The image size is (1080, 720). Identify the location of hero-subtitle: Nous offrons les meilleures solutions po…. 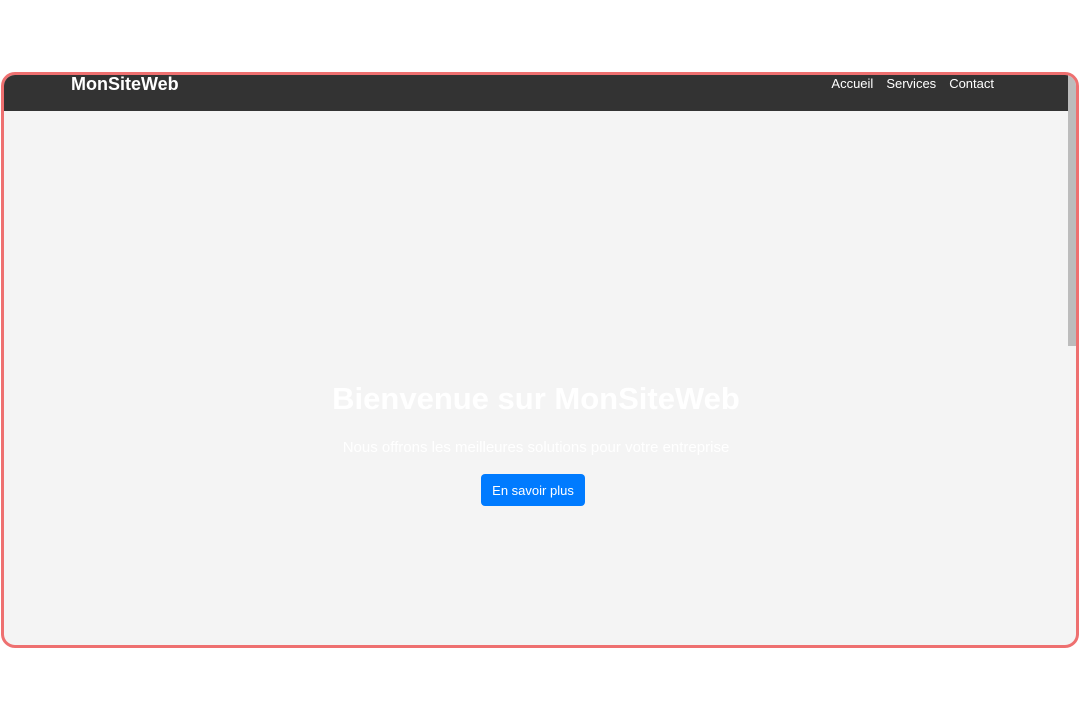
(536, 447).